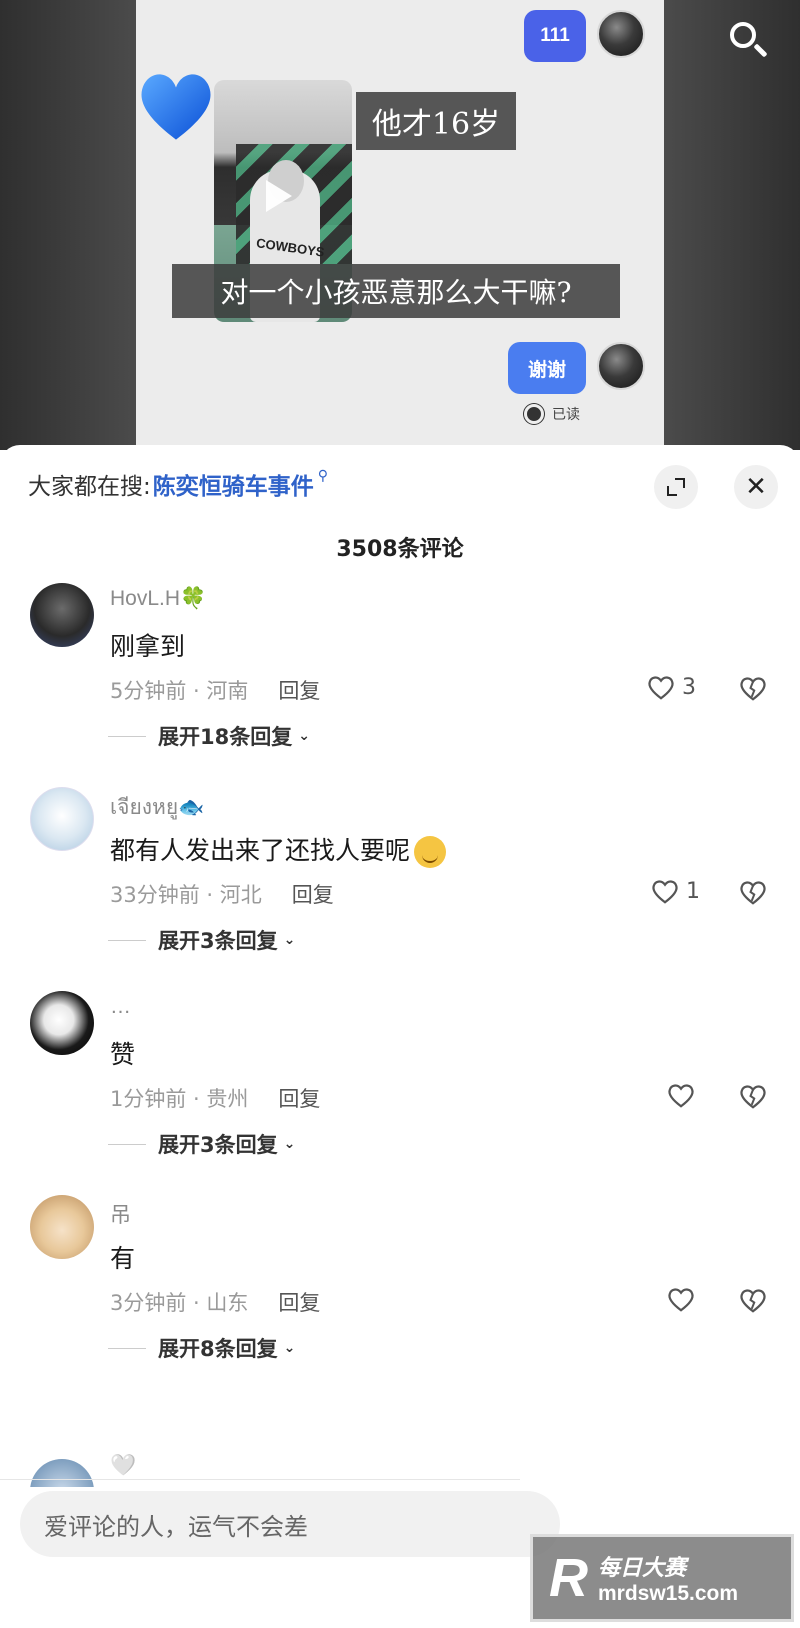 The image size is (800, 1628). I want to click on like-button: 3, so click(671, 687).